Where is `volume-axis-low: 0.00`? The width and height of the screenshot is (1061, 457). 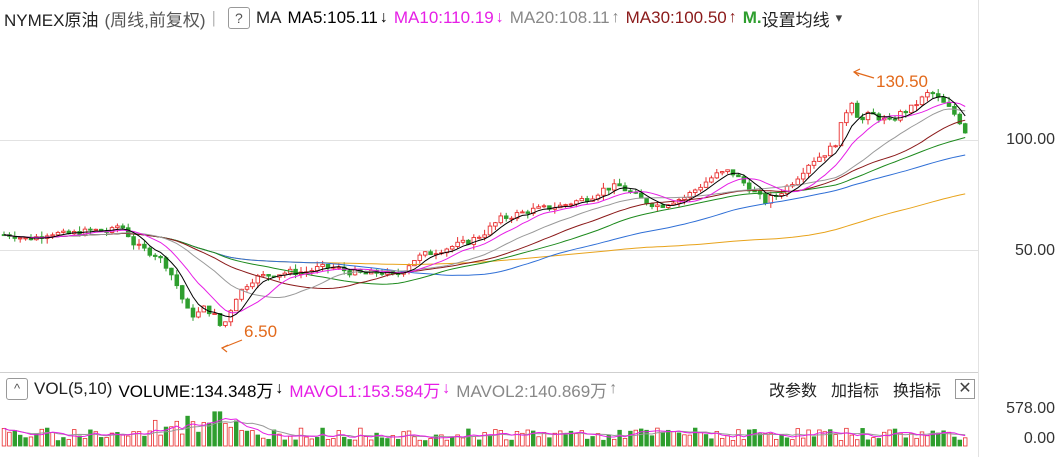
volume-axis-low: 0.00 is located at coordinates (1039, 438).